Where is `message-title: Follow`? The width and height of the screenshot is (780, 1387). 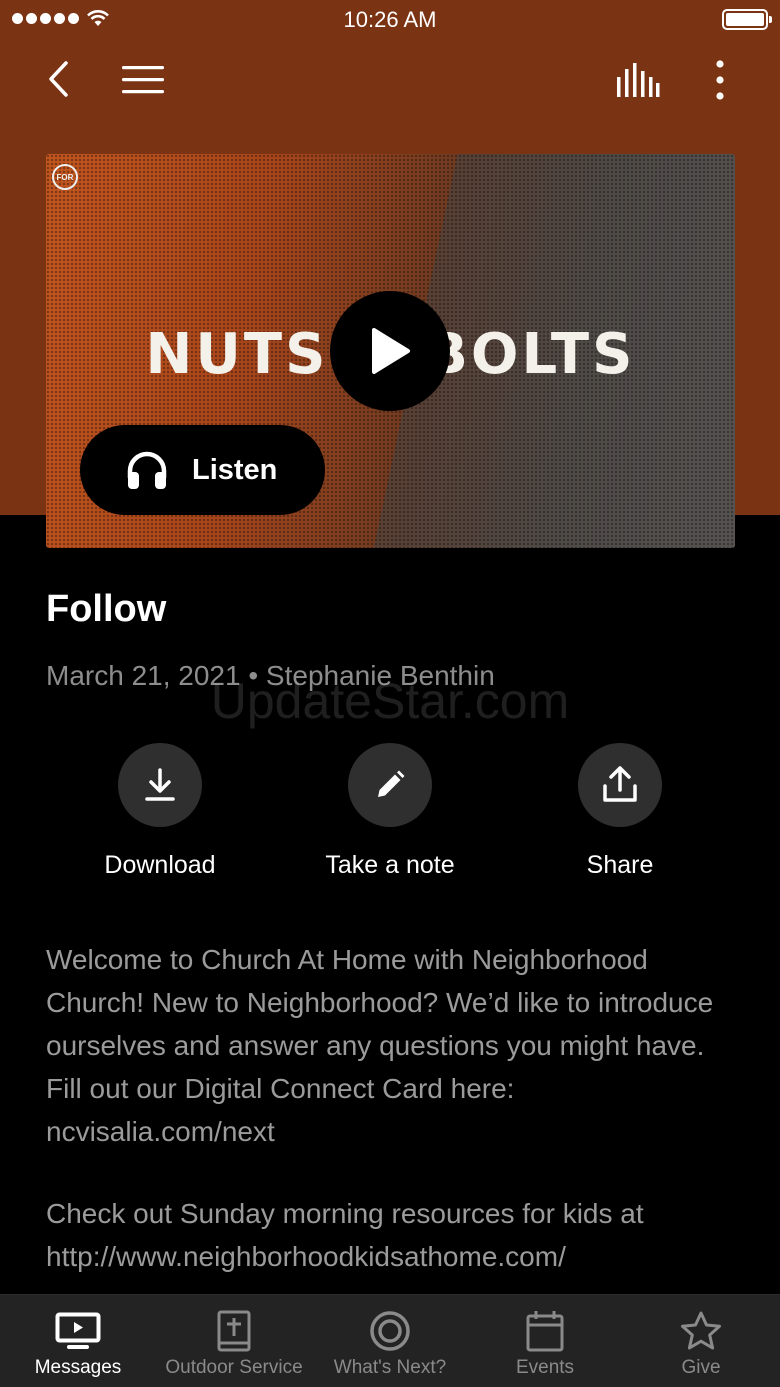 message-title: Follow is located at coordinates (106, 609).